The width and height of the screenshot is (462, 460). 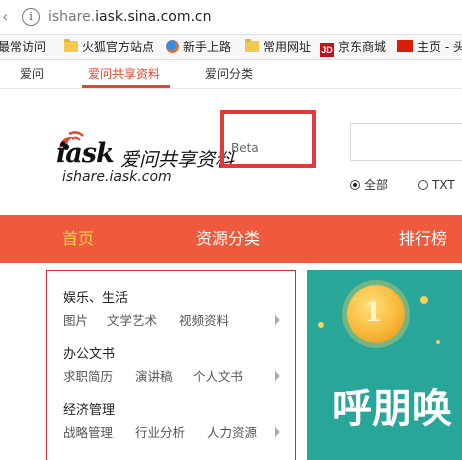 What do you see at coordinates (373, 313) in the screenshot?
I see `coin-number: 1` at bounding box center [373, 313].